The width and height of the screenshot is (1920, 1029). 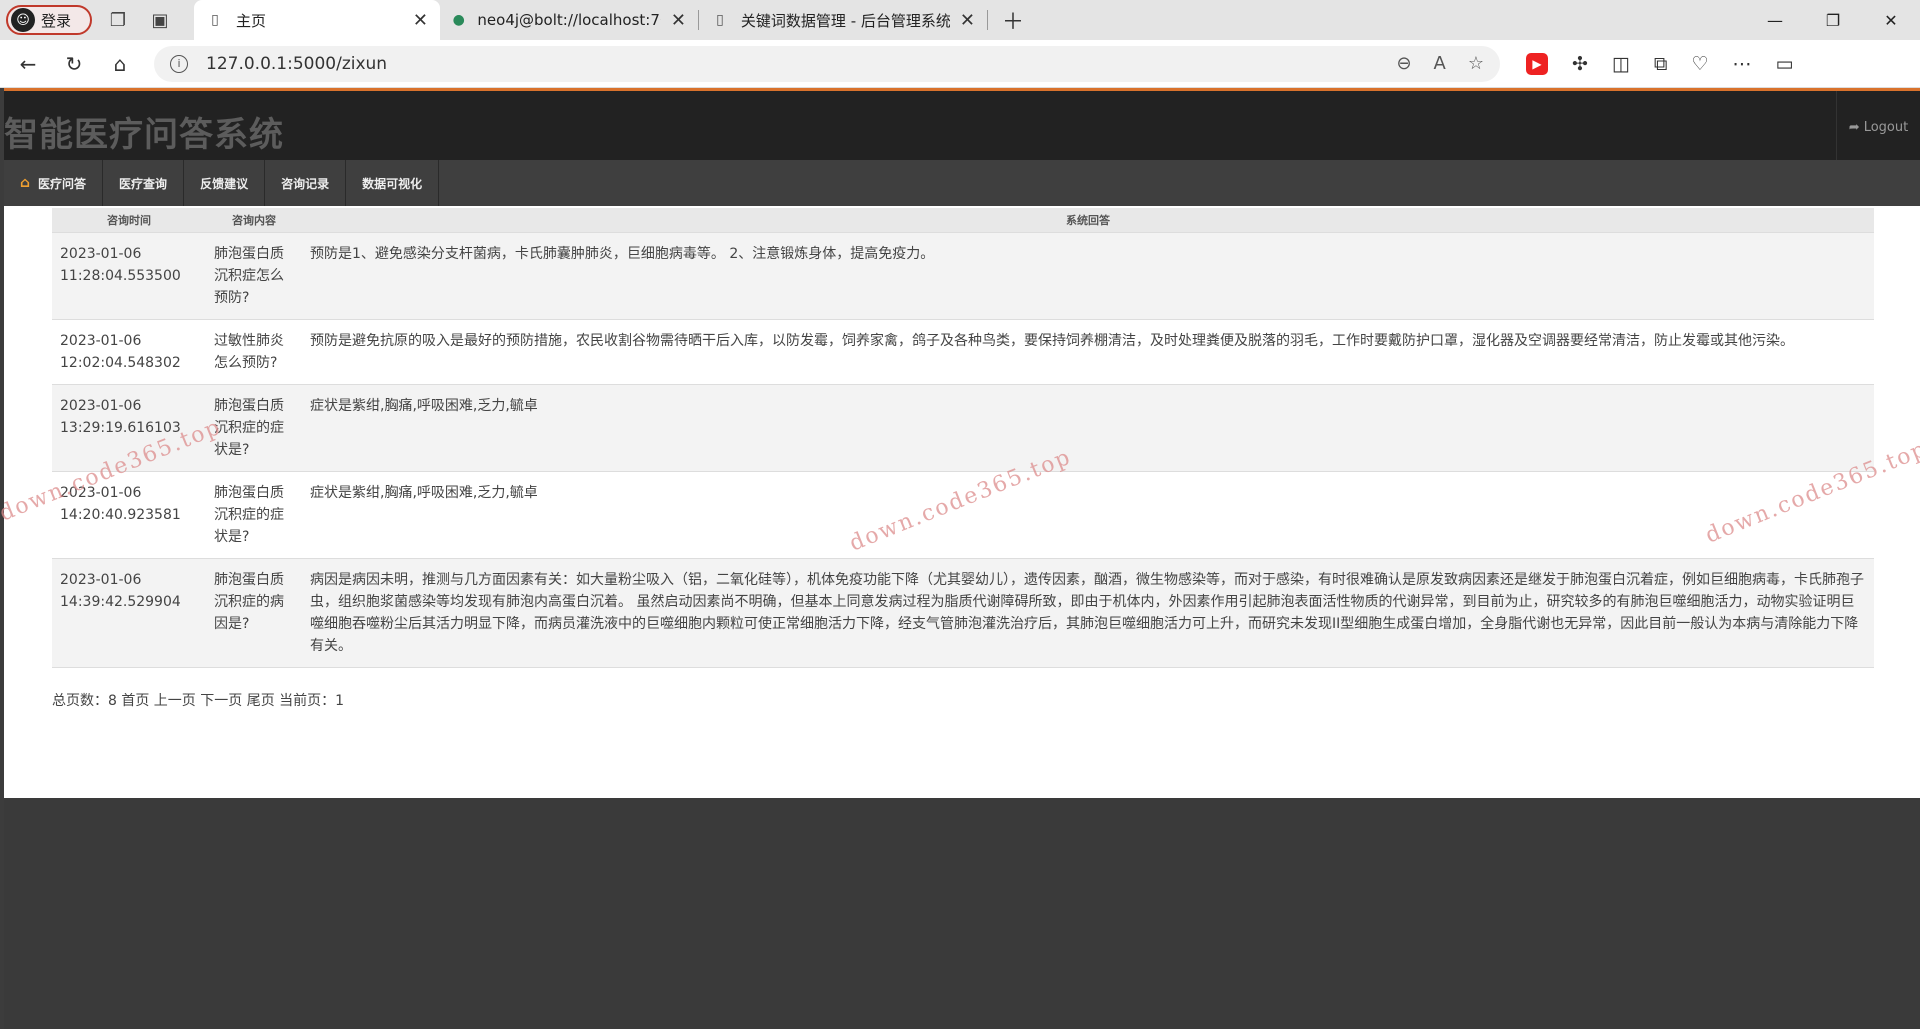 I want to click on record-question: 肺泡蛋白质沉积症的病因是?, so click(x=254, y=613).